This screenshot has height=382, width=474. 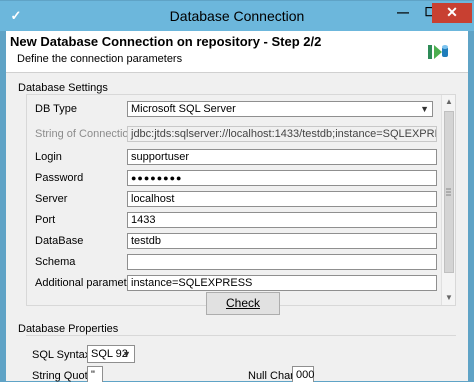 I want to click on null-char-label: Null Char, so click(x=271, y=376).